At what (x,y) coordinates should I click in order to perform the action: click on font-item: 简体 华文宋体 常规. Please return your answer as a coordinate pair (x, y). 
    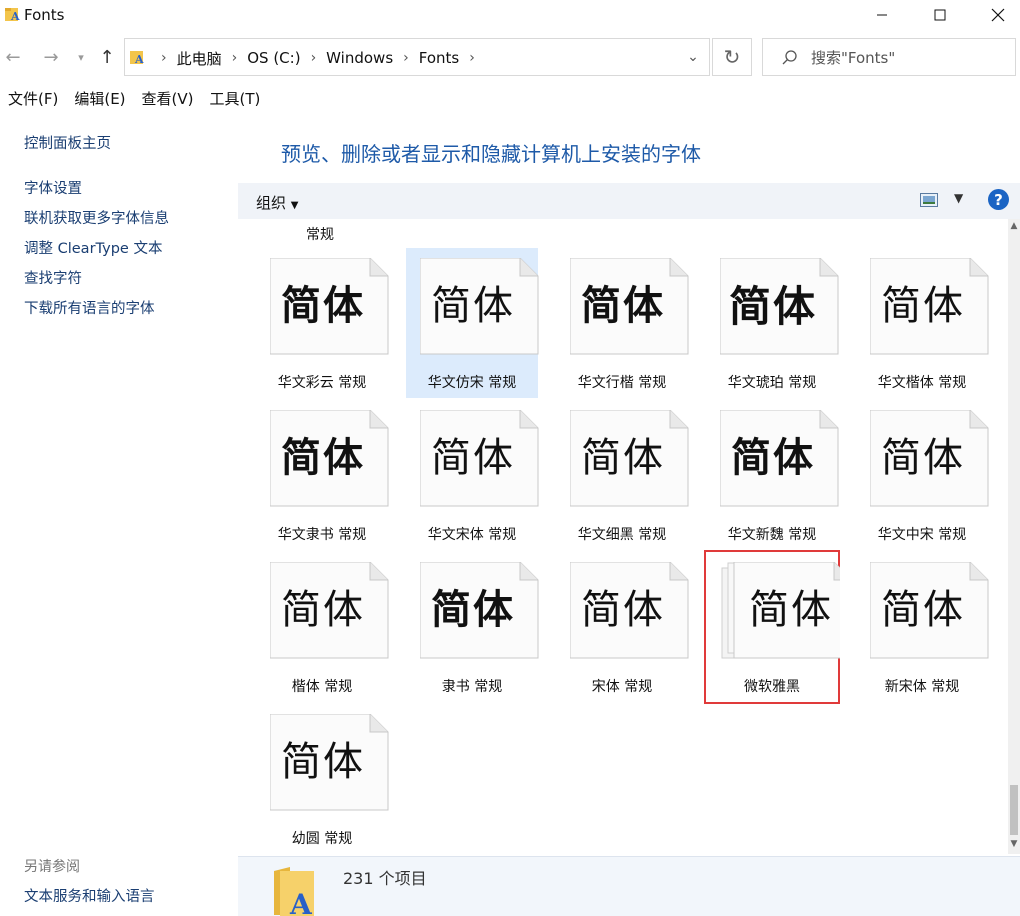
    Looking at the image, I should click on (472, 475).